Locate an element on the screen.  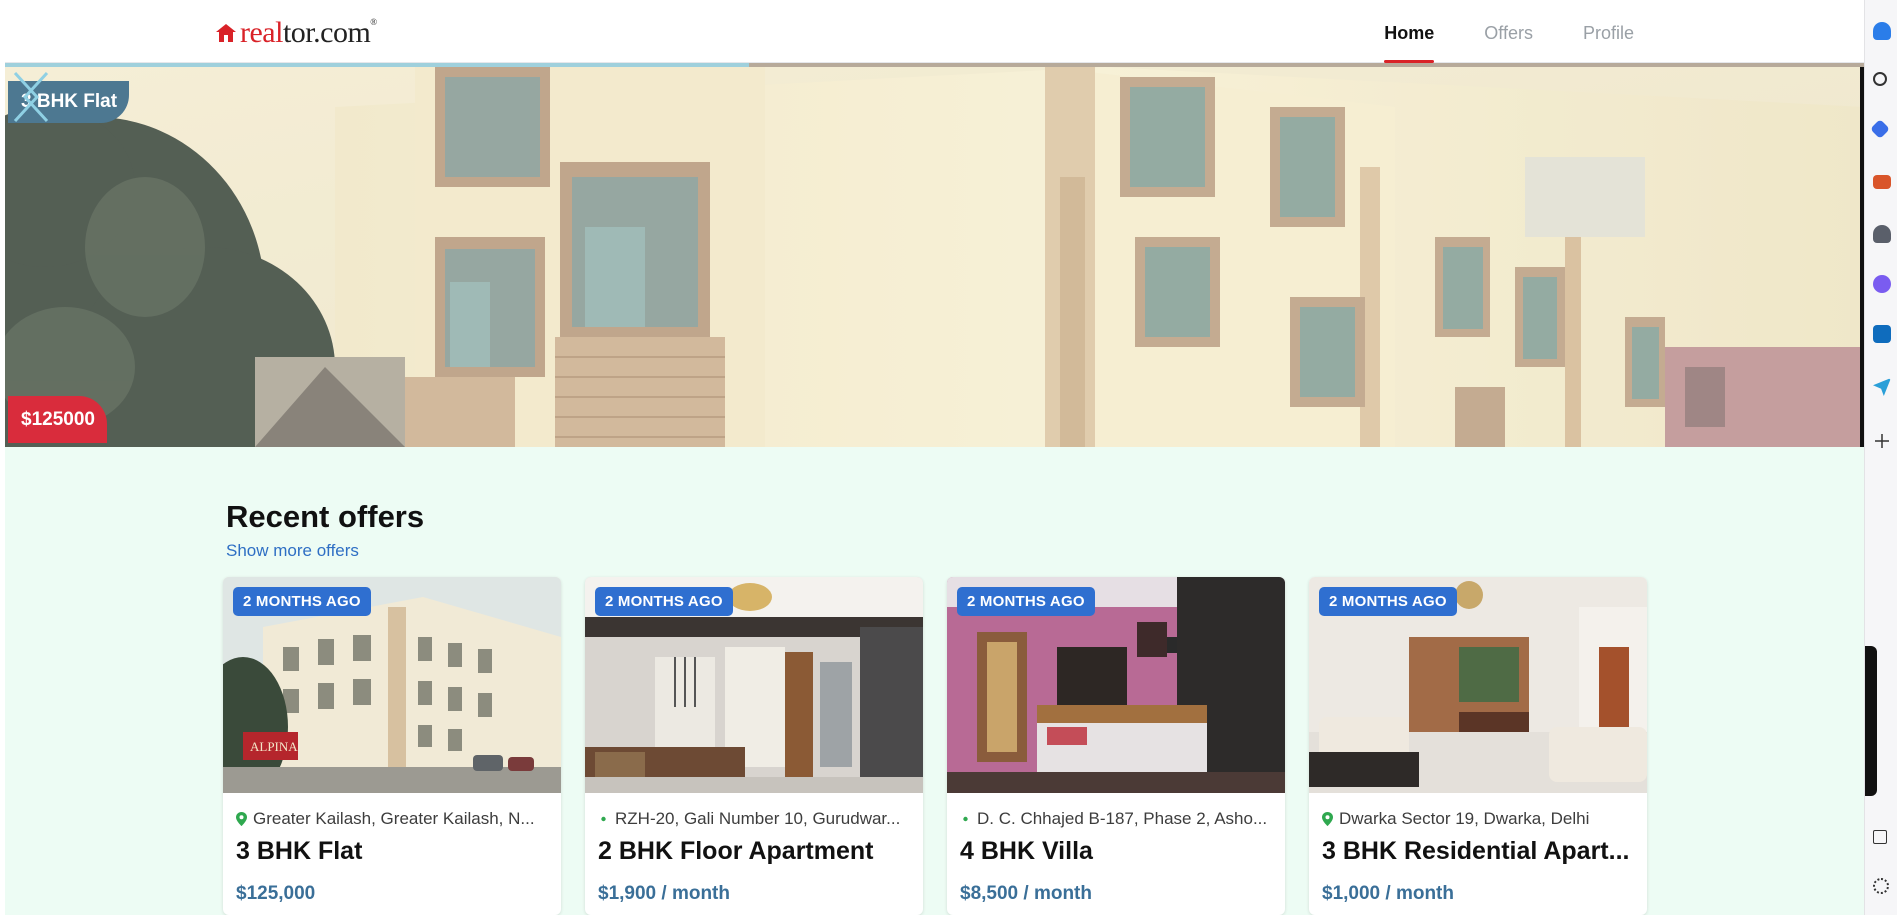
offer-title: 4 BHK Villa is located at coordinates (1026, 851).